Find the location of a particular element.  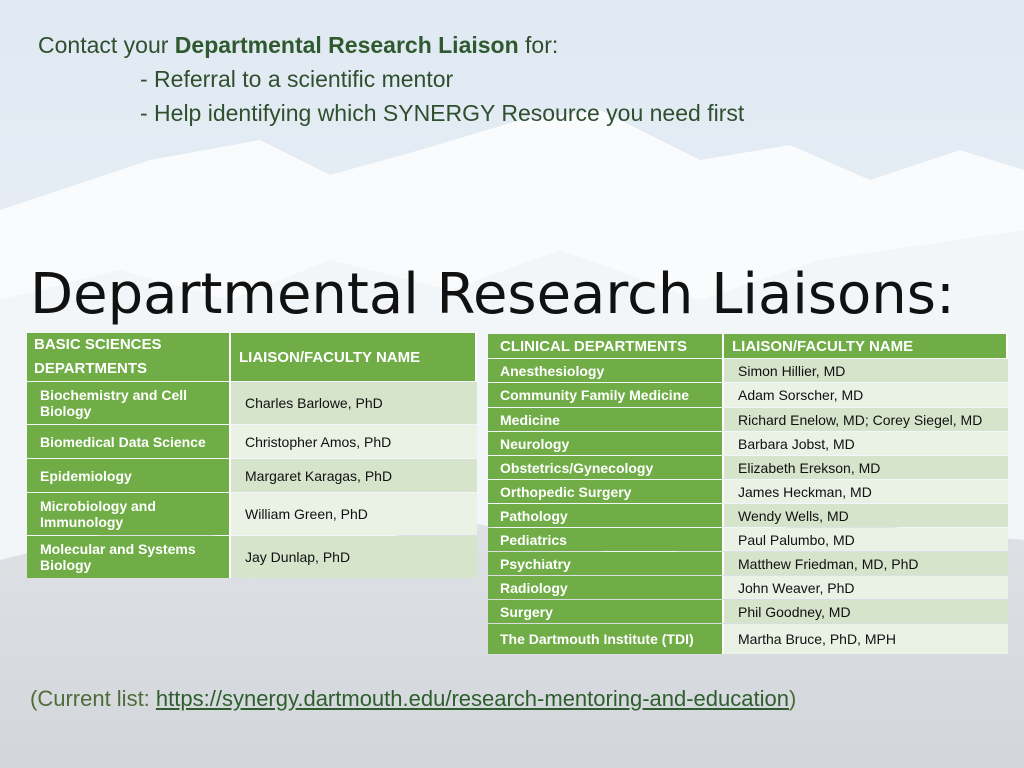

department-cell: Medicine is located at coordinates (606, 419).